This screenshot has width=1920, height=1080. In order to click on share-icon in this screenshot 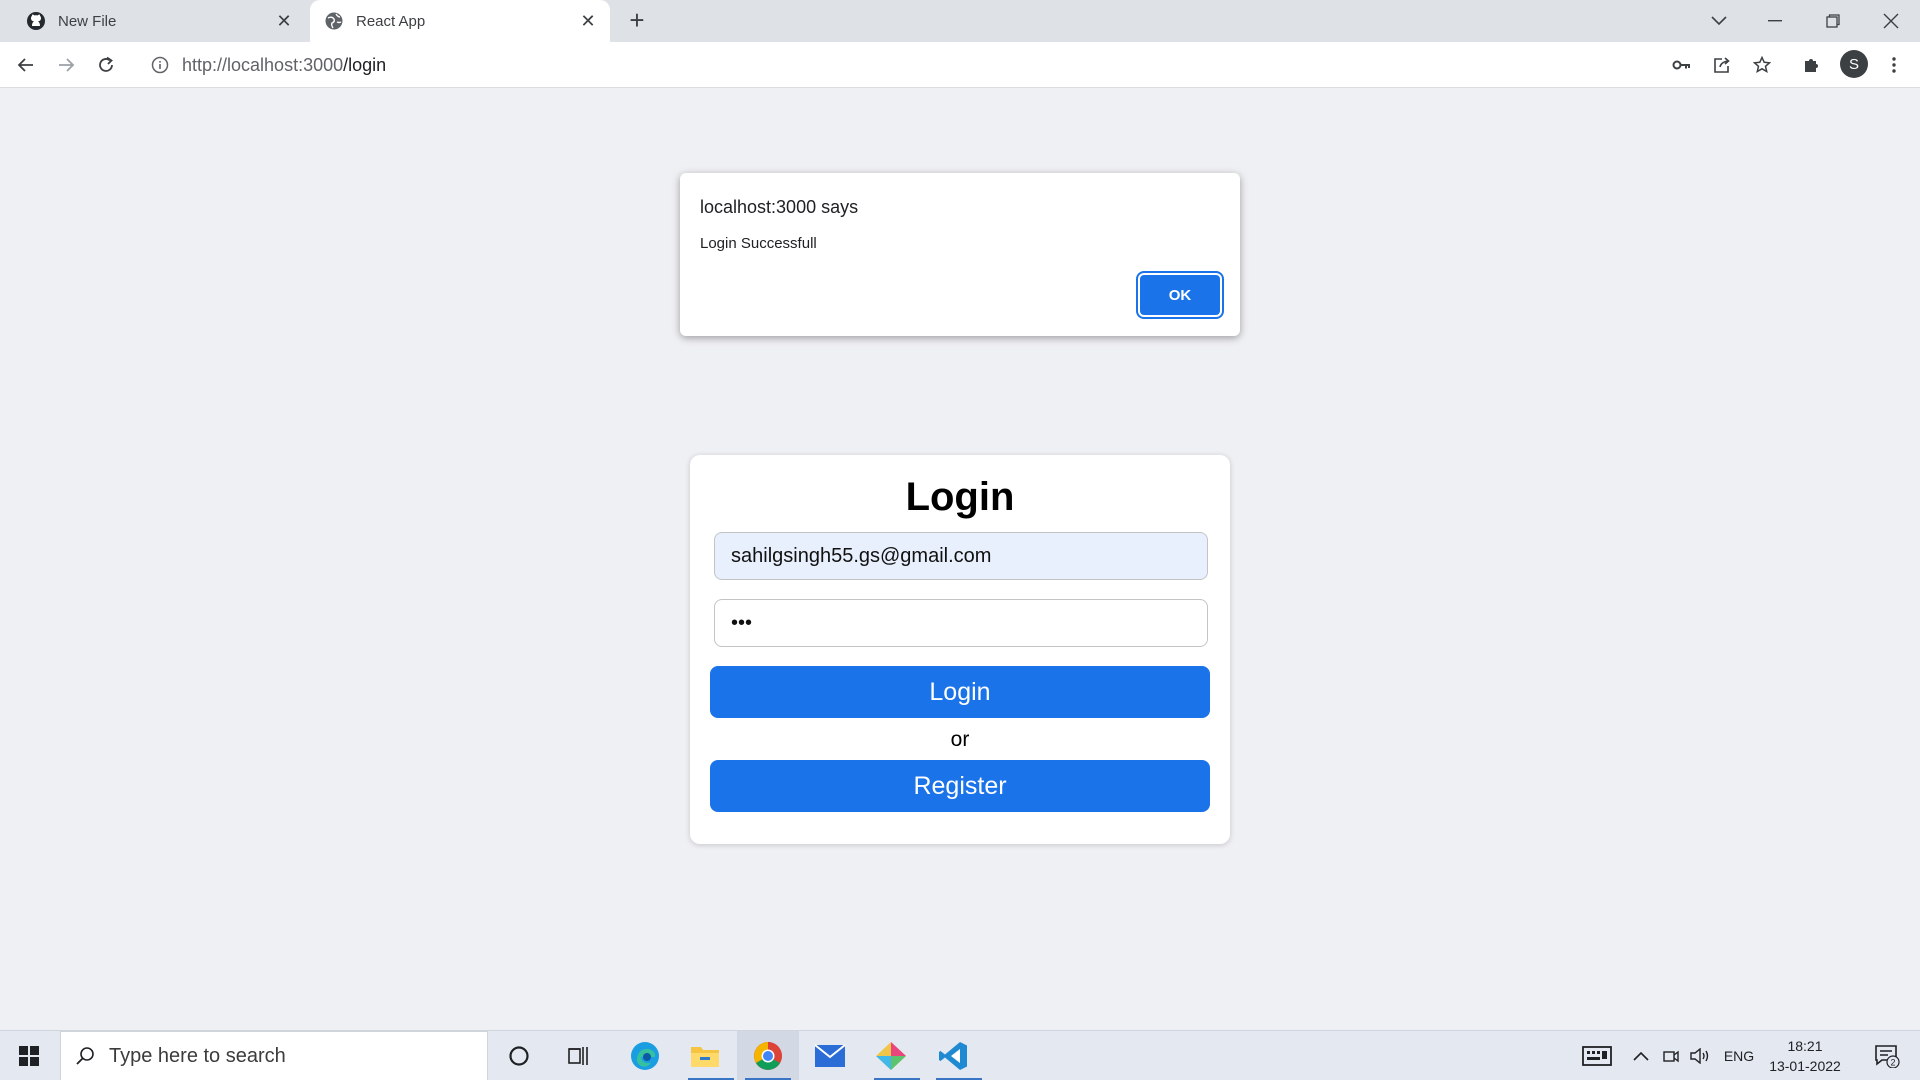, I will do `click(1722, 65)`.